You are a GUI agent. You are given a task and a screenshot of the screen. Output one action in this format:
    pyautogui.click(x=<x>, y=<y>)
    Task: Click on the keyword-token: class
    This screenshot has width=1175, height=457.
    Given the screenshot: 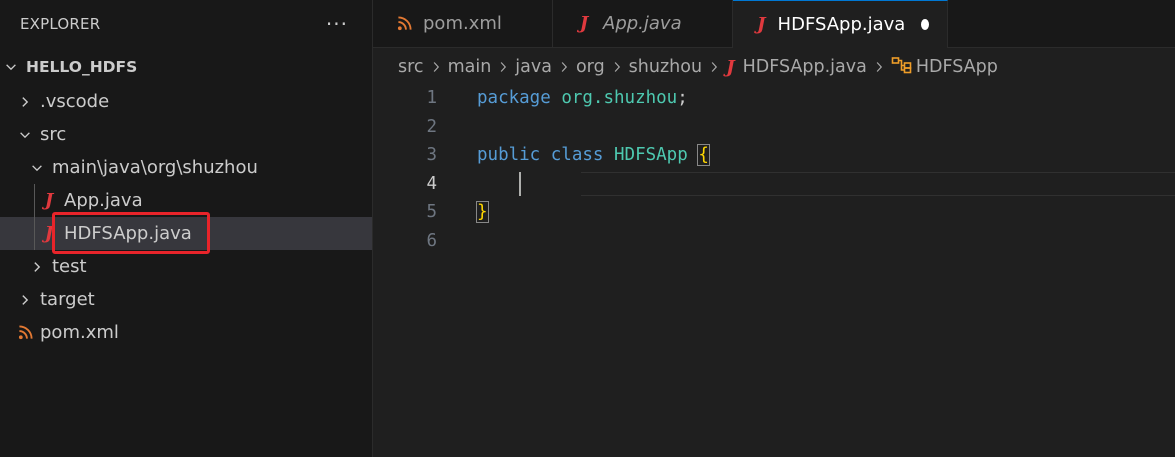 What is the action you would take?
    pyautogui.click(x=577, y=155)
    